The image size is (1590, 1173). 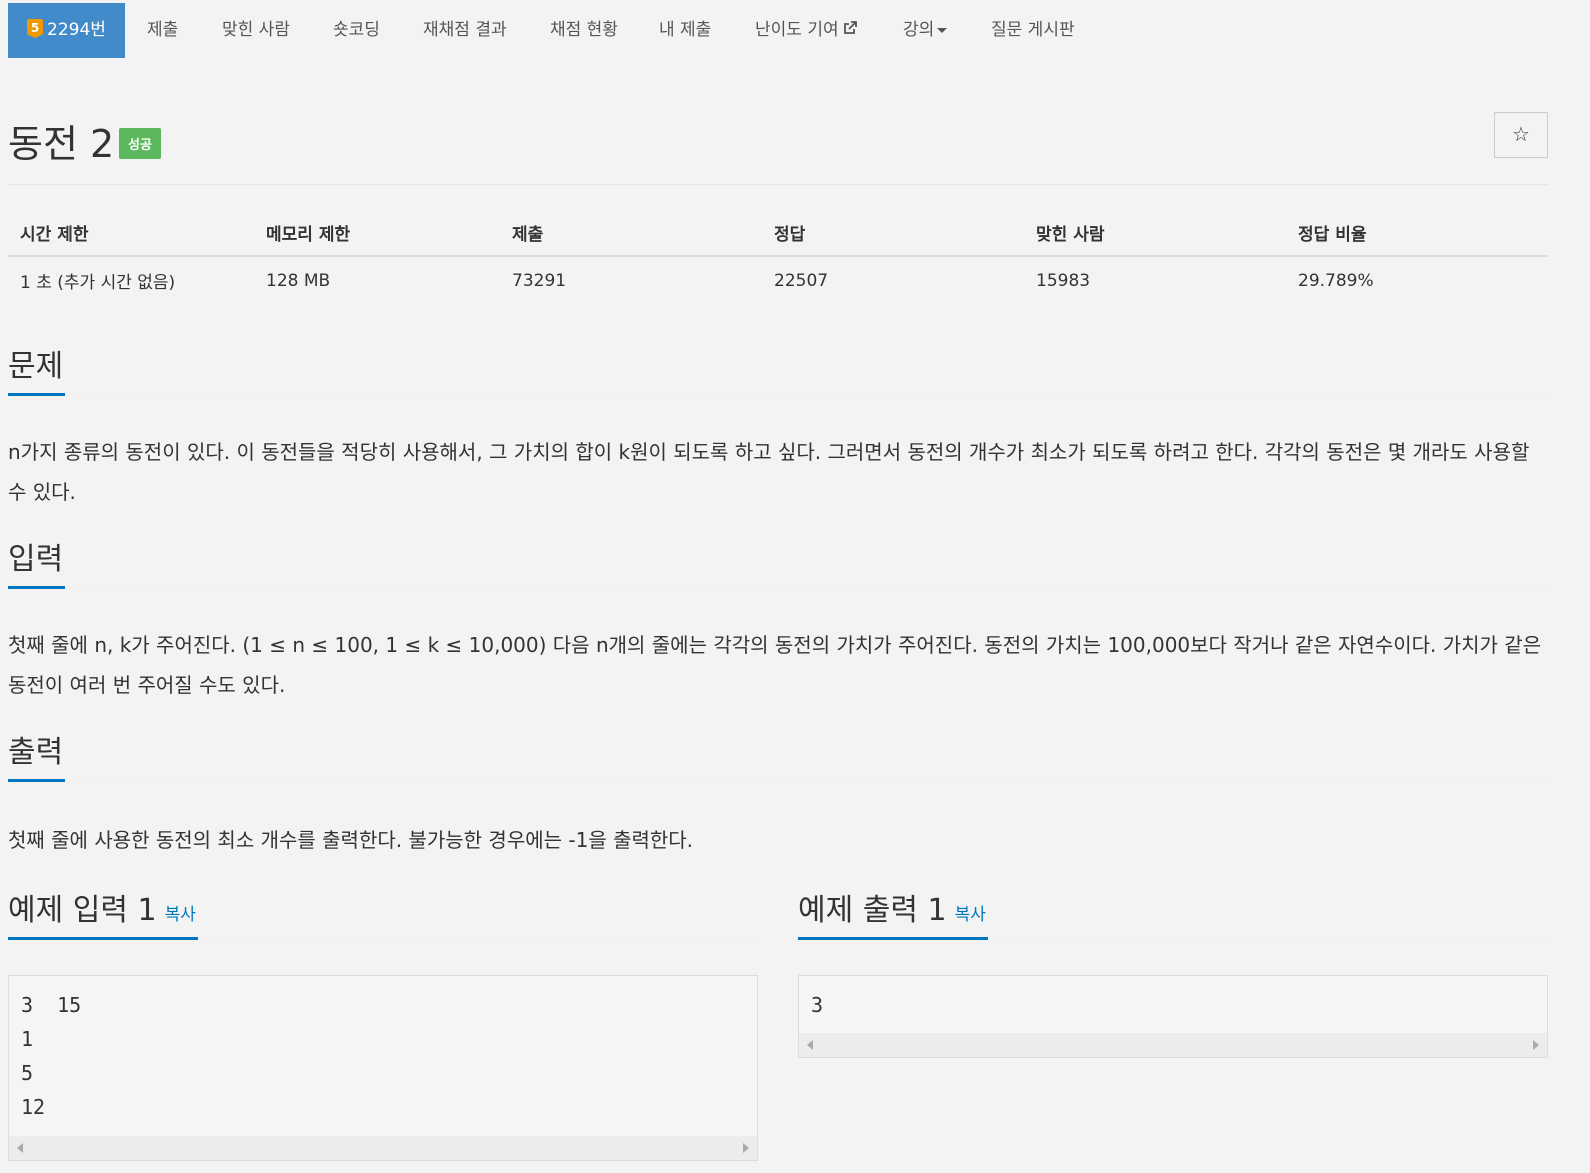 I want to click on sample-output-scrollbar, so click(x=1173, y=1045).